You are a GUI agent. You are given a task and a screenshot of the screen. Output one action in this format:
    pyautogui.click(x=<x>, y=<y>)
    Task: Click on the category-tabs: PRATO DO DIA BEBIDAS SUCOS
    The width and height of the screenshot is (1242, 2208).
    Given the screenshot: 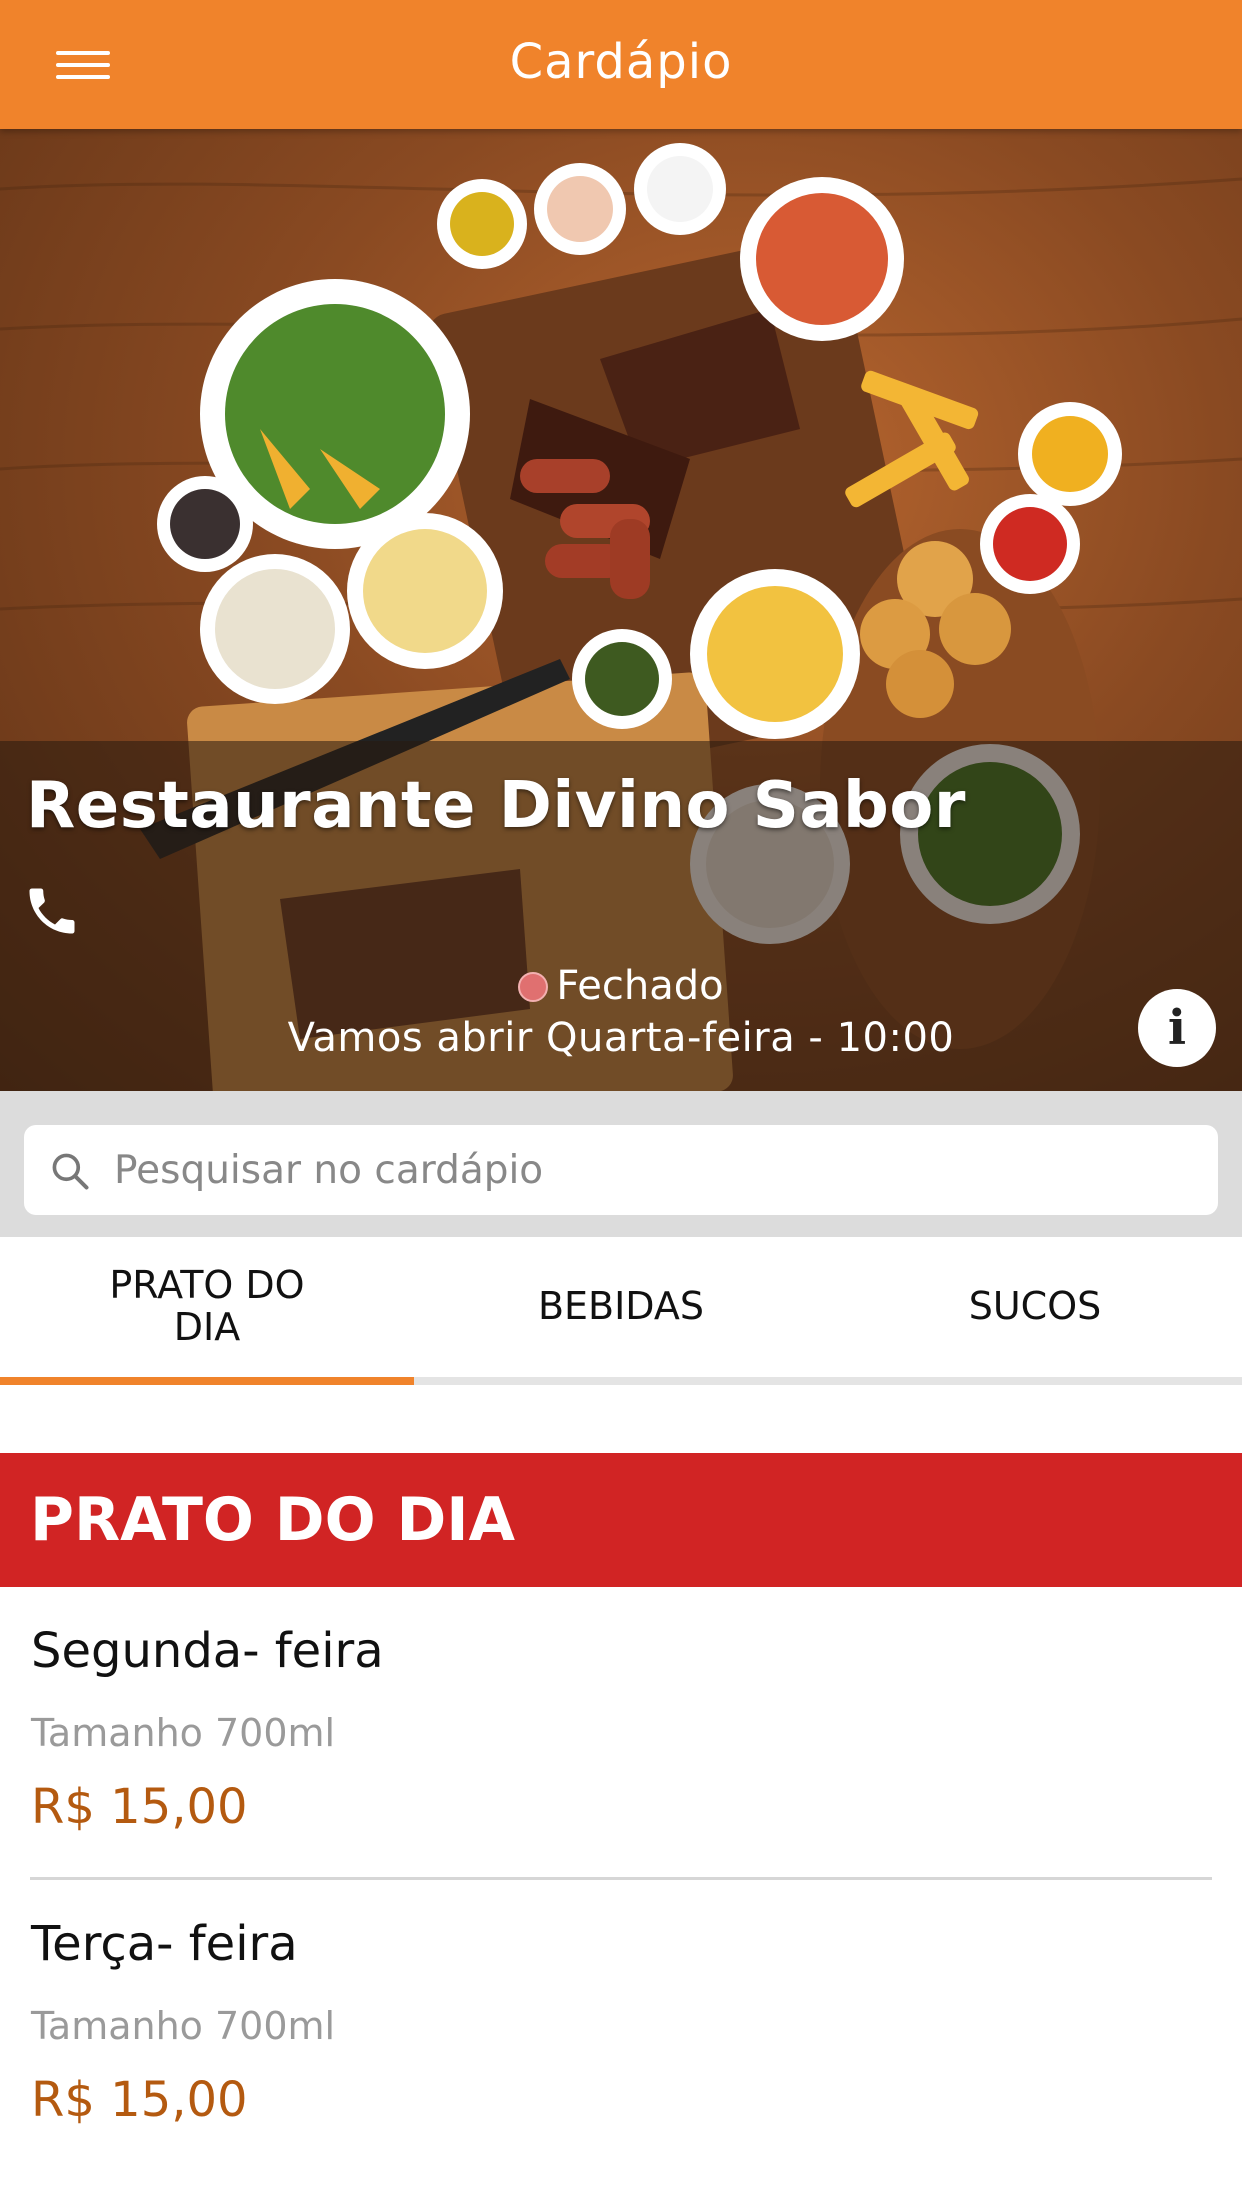 What is the action you would take?
    pyautogui.click(x=621, y=1311)
    